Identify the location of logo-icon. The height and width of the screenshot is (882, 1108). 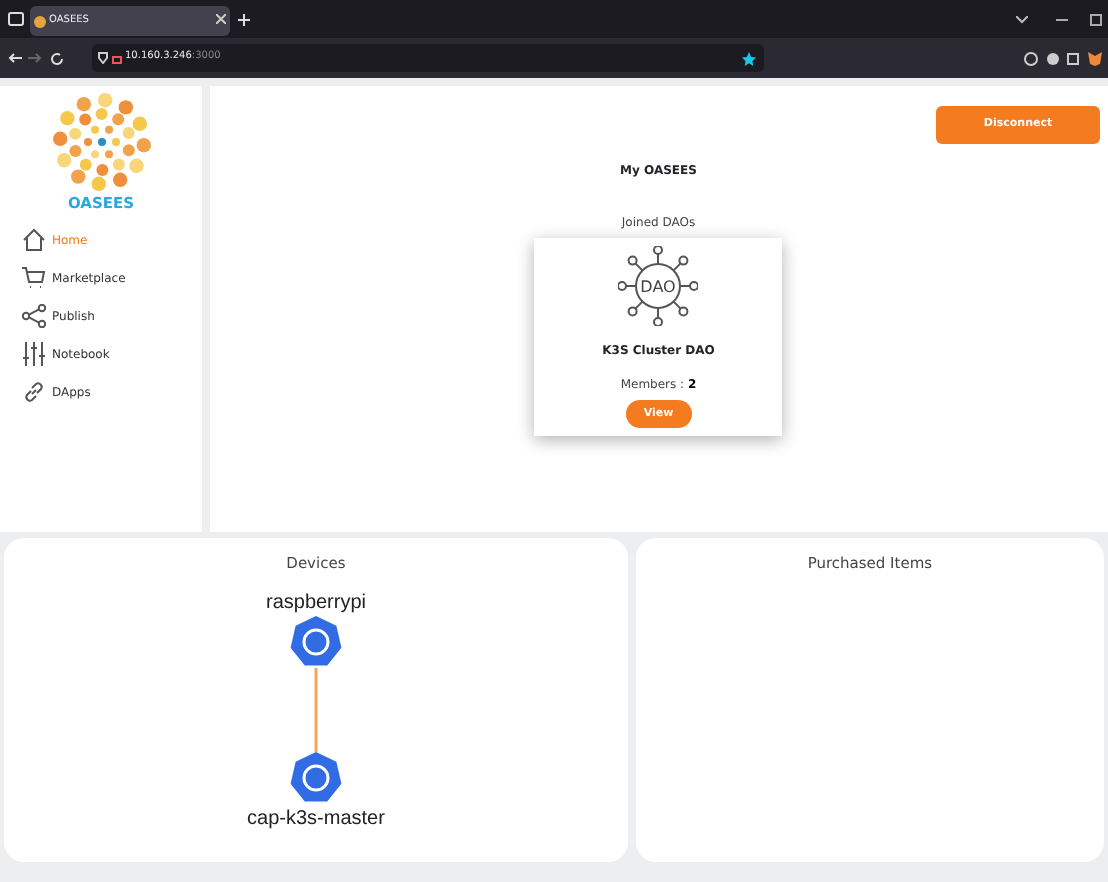
(101, 142).